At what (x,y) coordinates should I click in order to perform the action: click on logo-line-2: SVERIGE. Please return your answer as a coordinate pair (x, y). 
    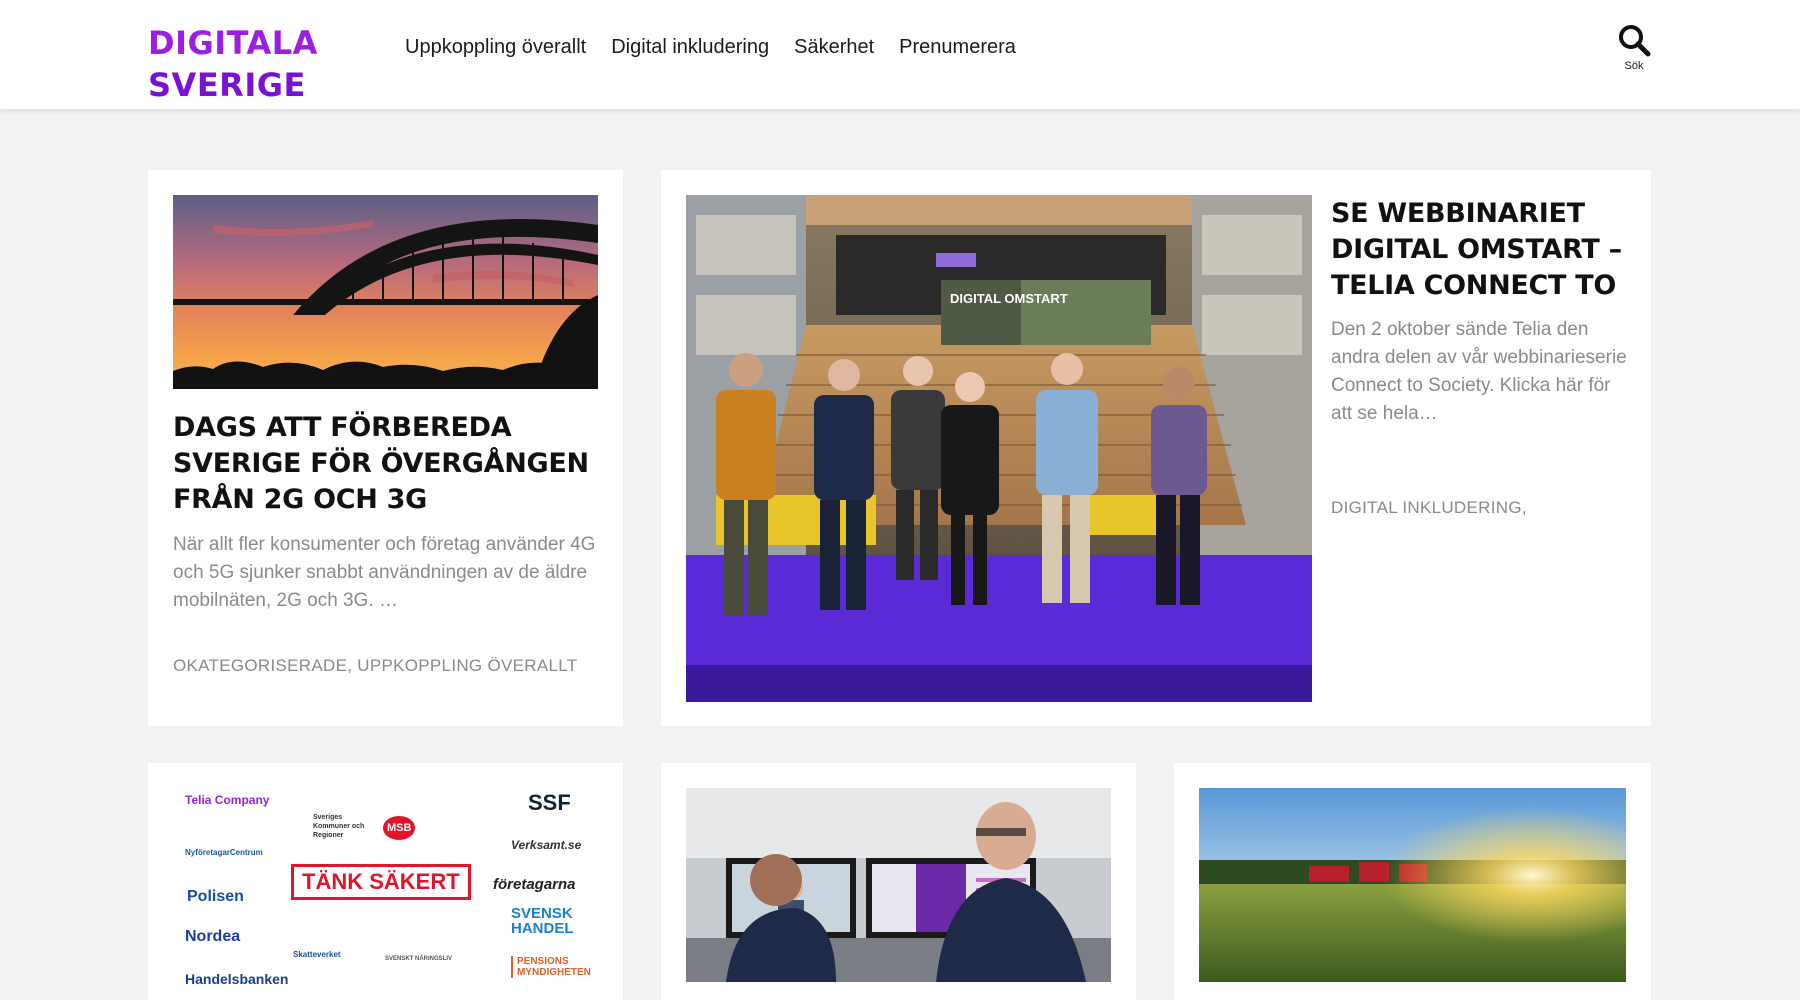
    Looking at the image, I should click on (227, 85).